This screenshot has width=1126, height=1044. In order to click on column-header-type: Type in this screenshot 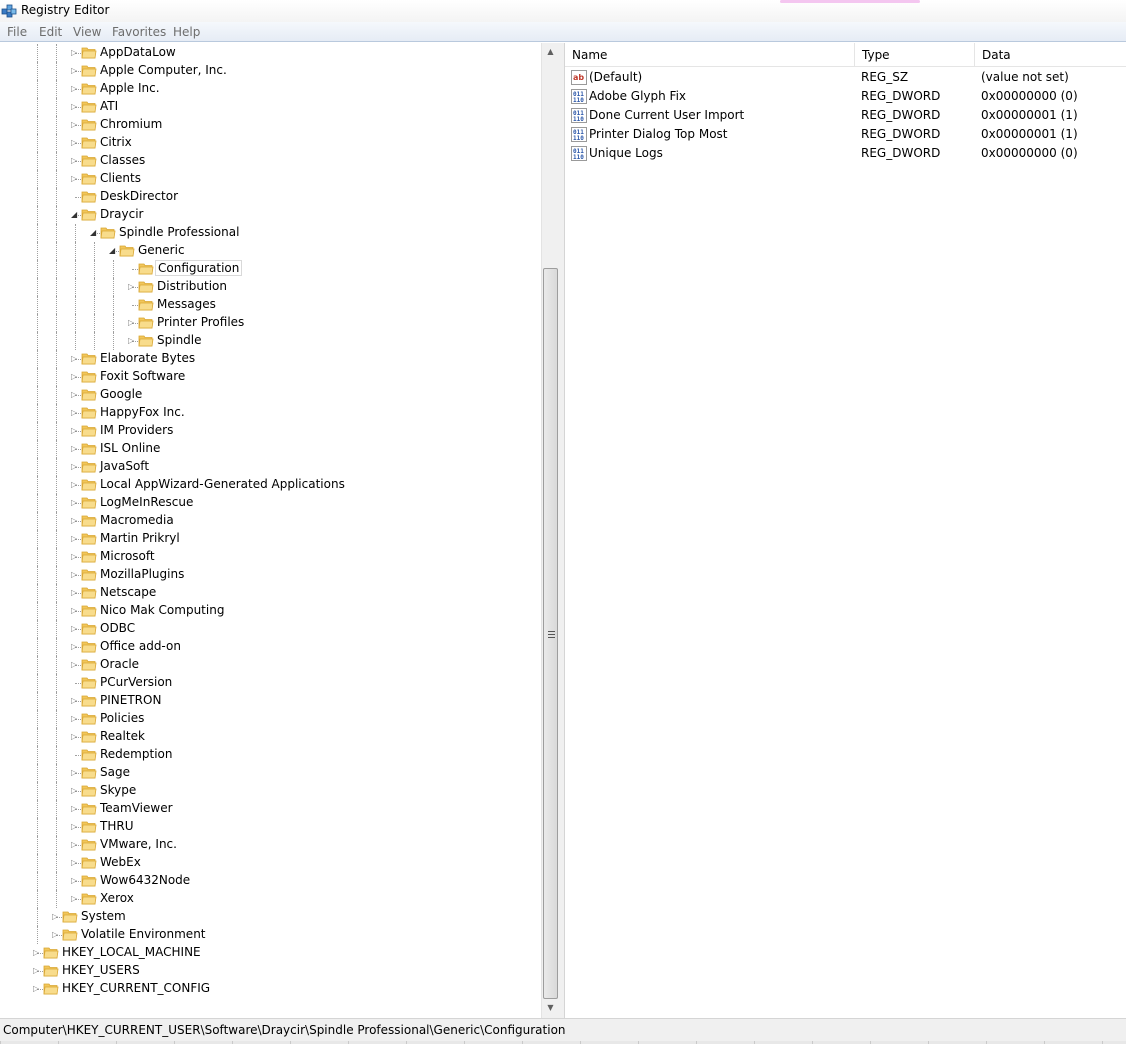, I will do `click(915, 55)`.